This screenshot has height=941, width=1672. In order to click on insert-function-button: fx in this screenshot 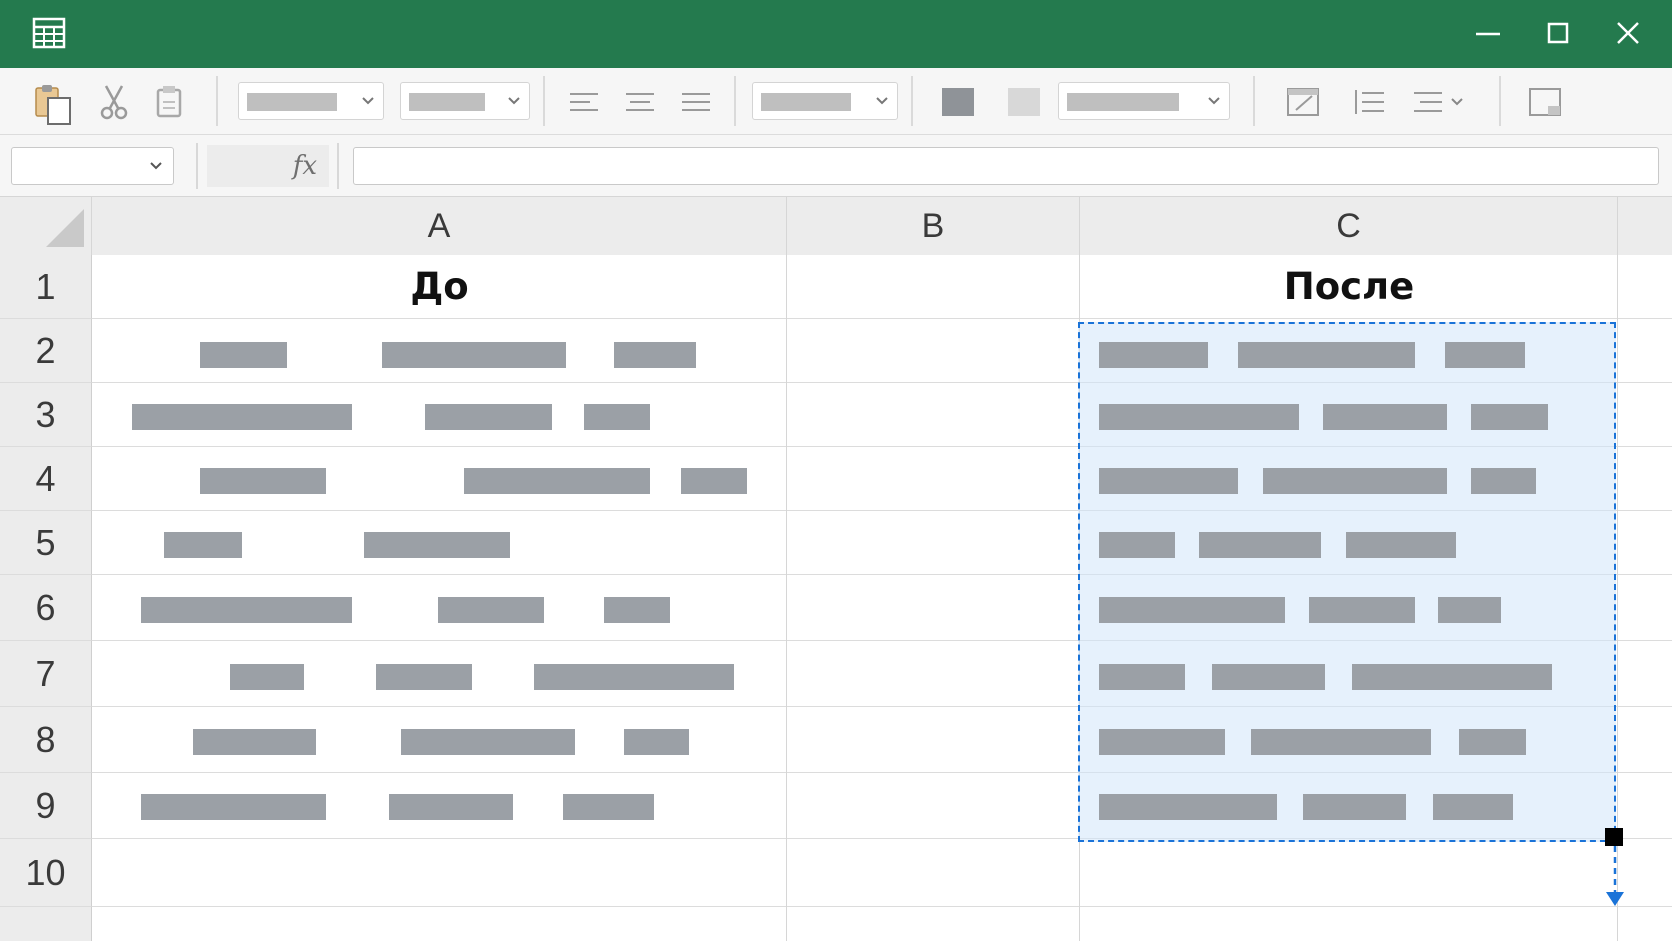, I will do `click(268, 166)`.